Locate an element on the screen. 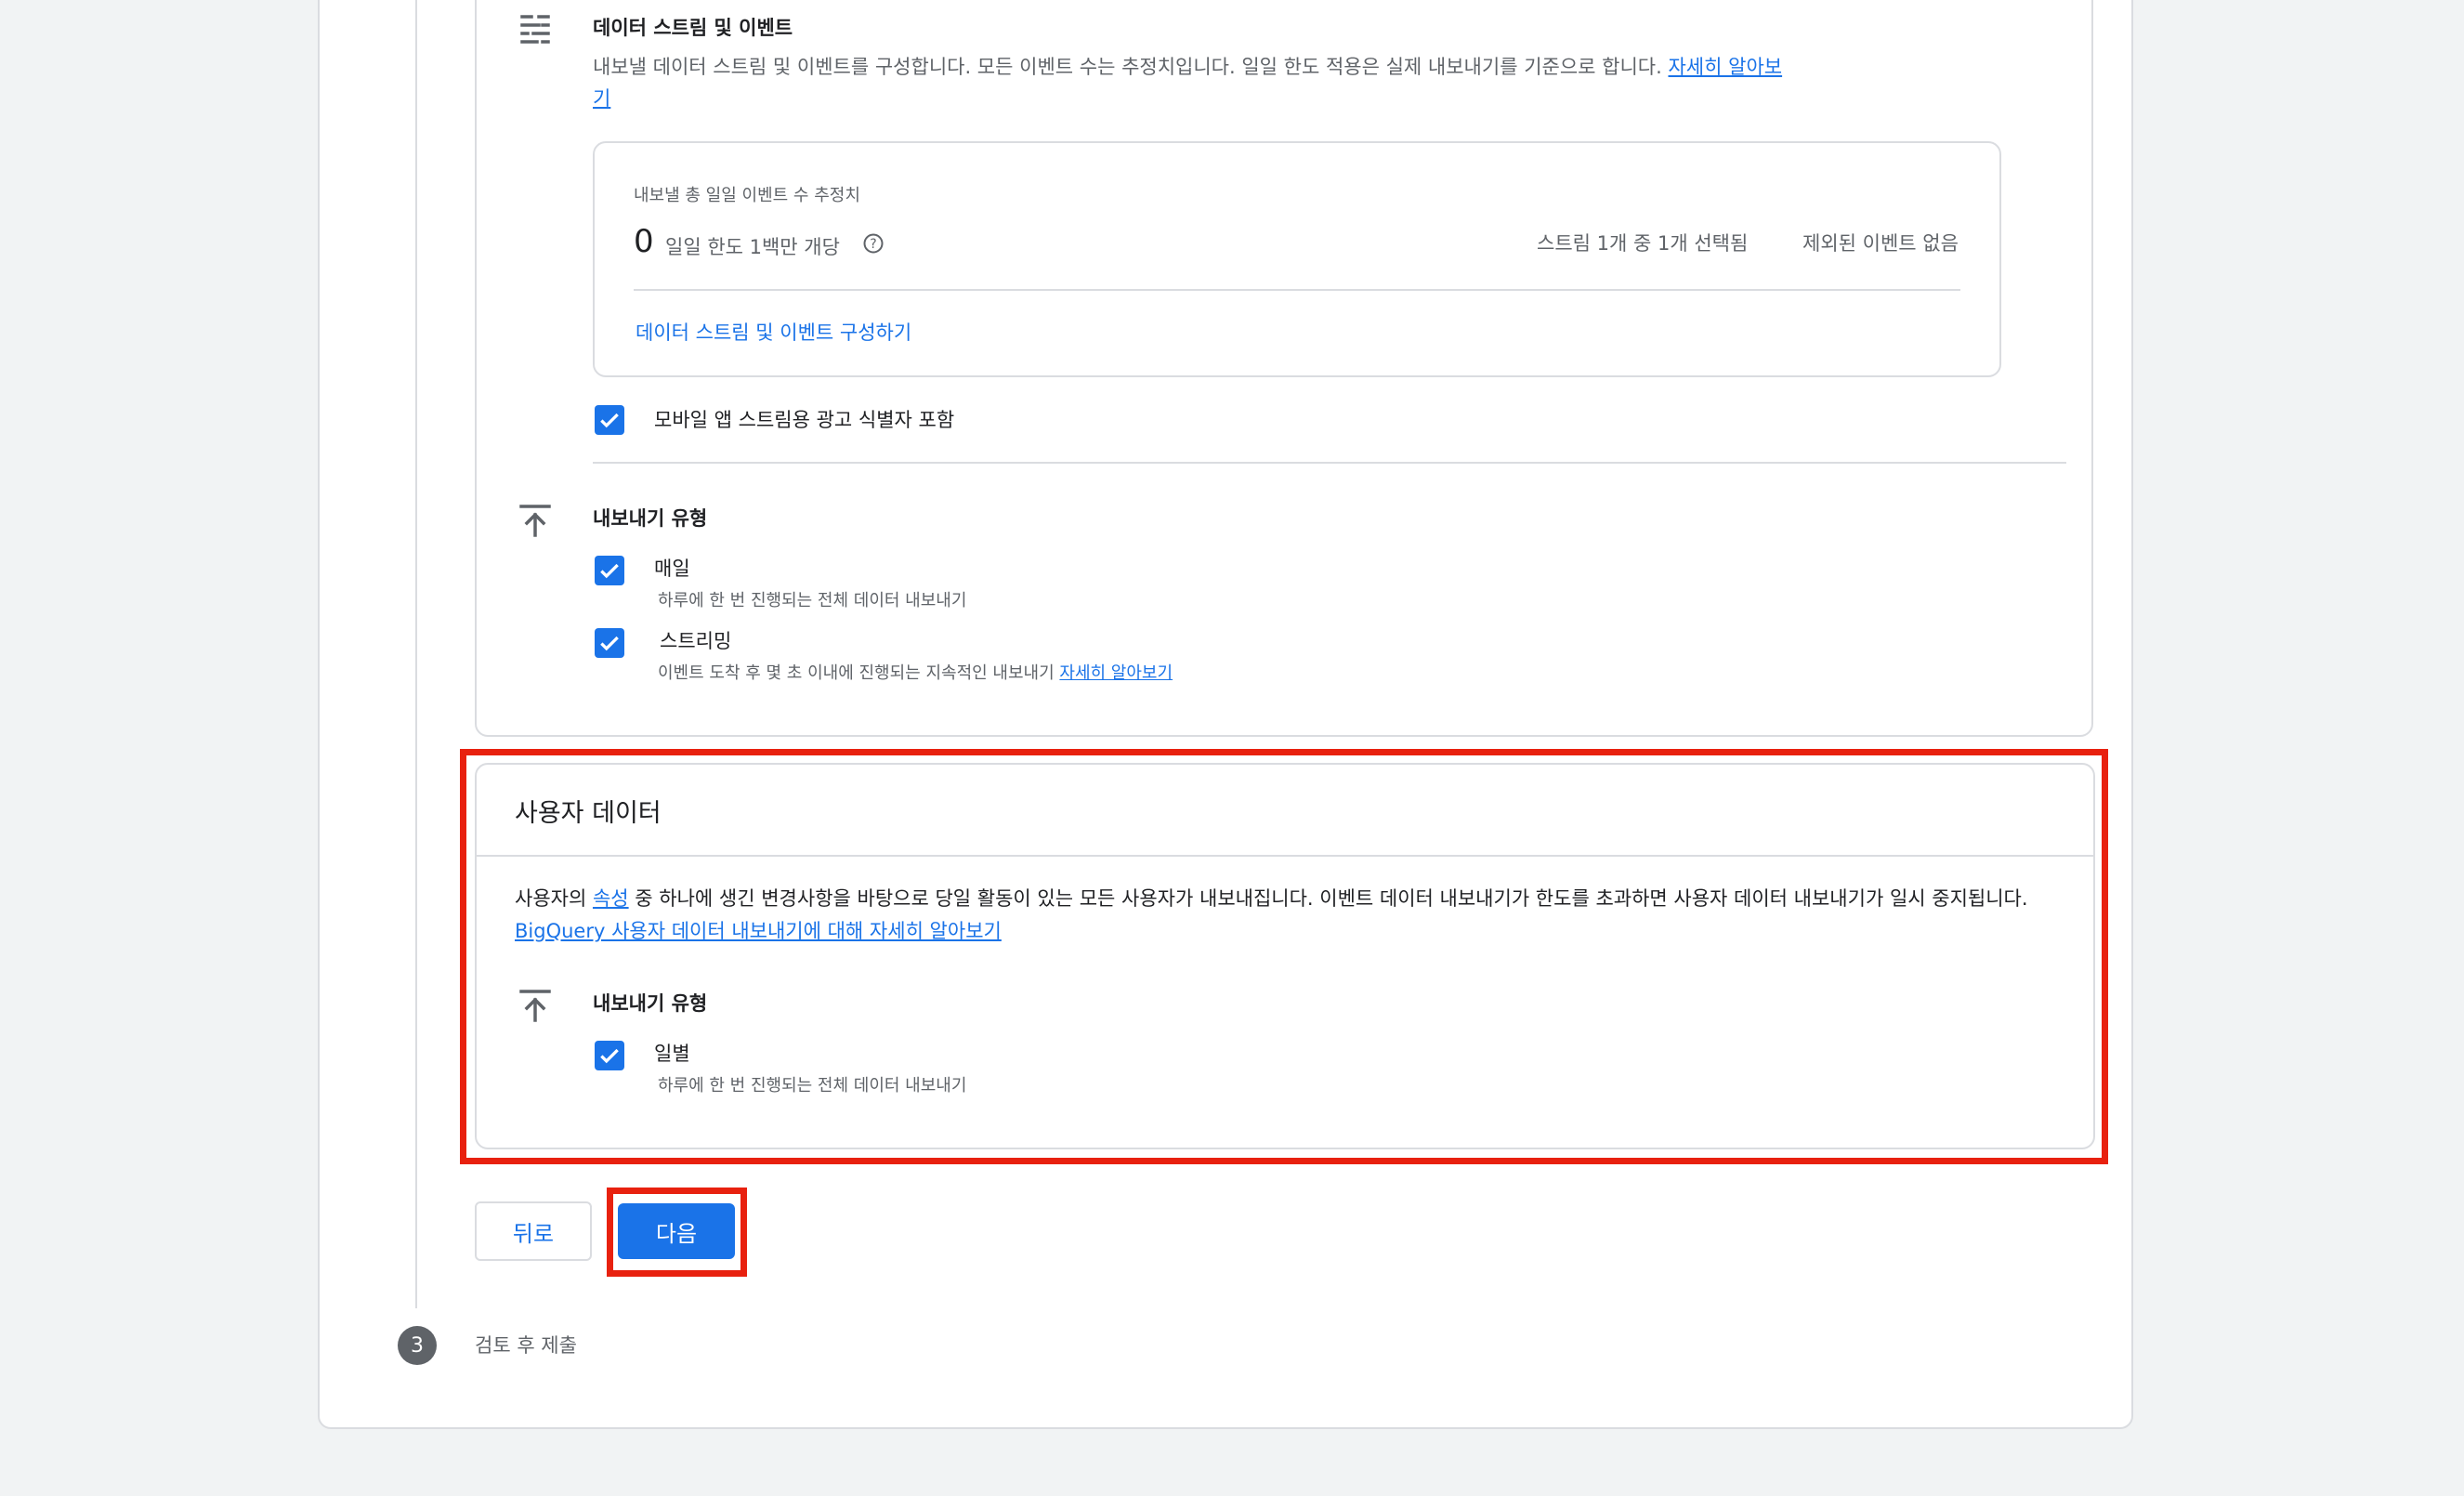 This screenshot has height=1496, width=2464. excluded-events-text: 제외된 이벤트 없음 is located at coordinates (1880, 244).